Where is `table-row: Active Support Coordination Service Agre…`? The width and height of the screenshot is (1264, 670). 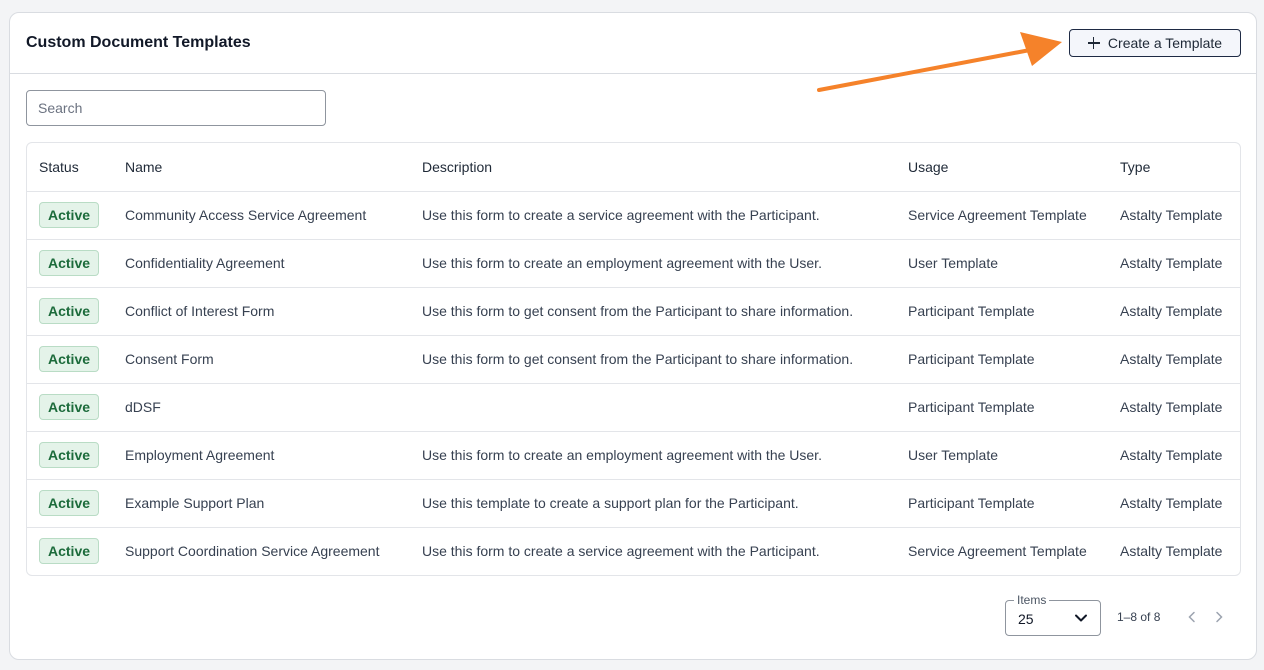 table-row: Active Support Coordination Service Agre… is located at coordinates (633, 551).